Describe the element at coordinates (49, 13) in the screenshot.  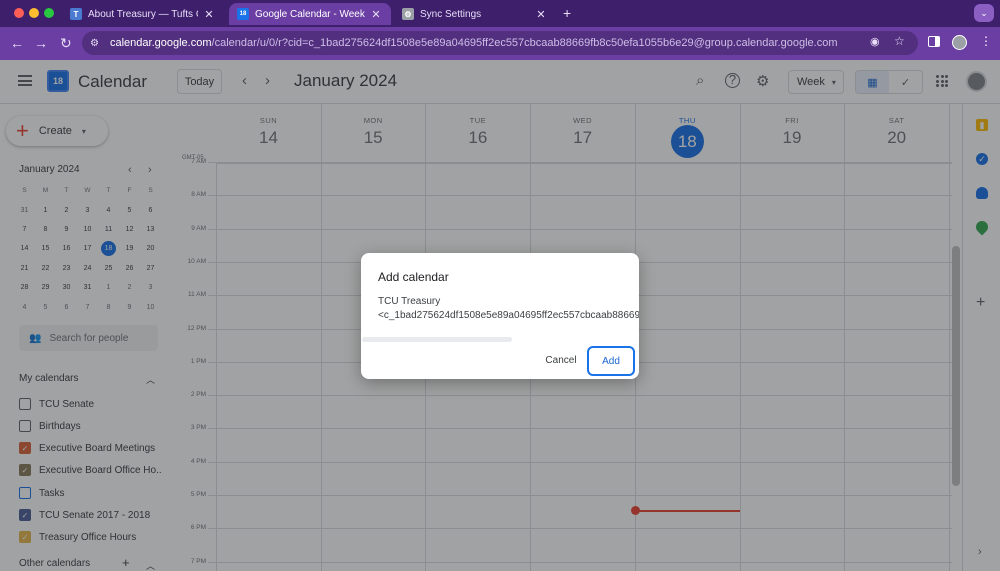
I see `zoom-window-button` at that location.